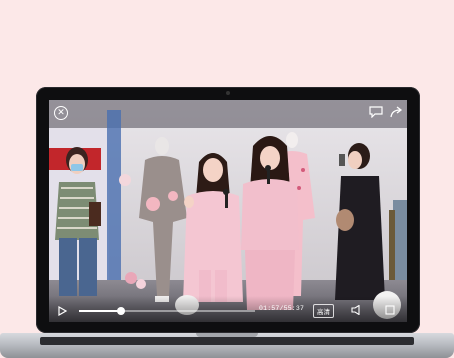 Image resolution: width=454 pixels, height=358 pixels. What do you see at coordinates (357, 310) in the screenshot?
I see `volume-icon` at bounding box center [357, 310].